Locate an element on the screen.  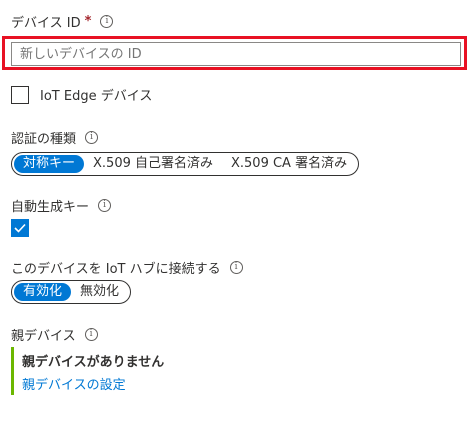
auth-option-x509-self-signed: X.509 自己署名済み is located at coordinates (153, 164).